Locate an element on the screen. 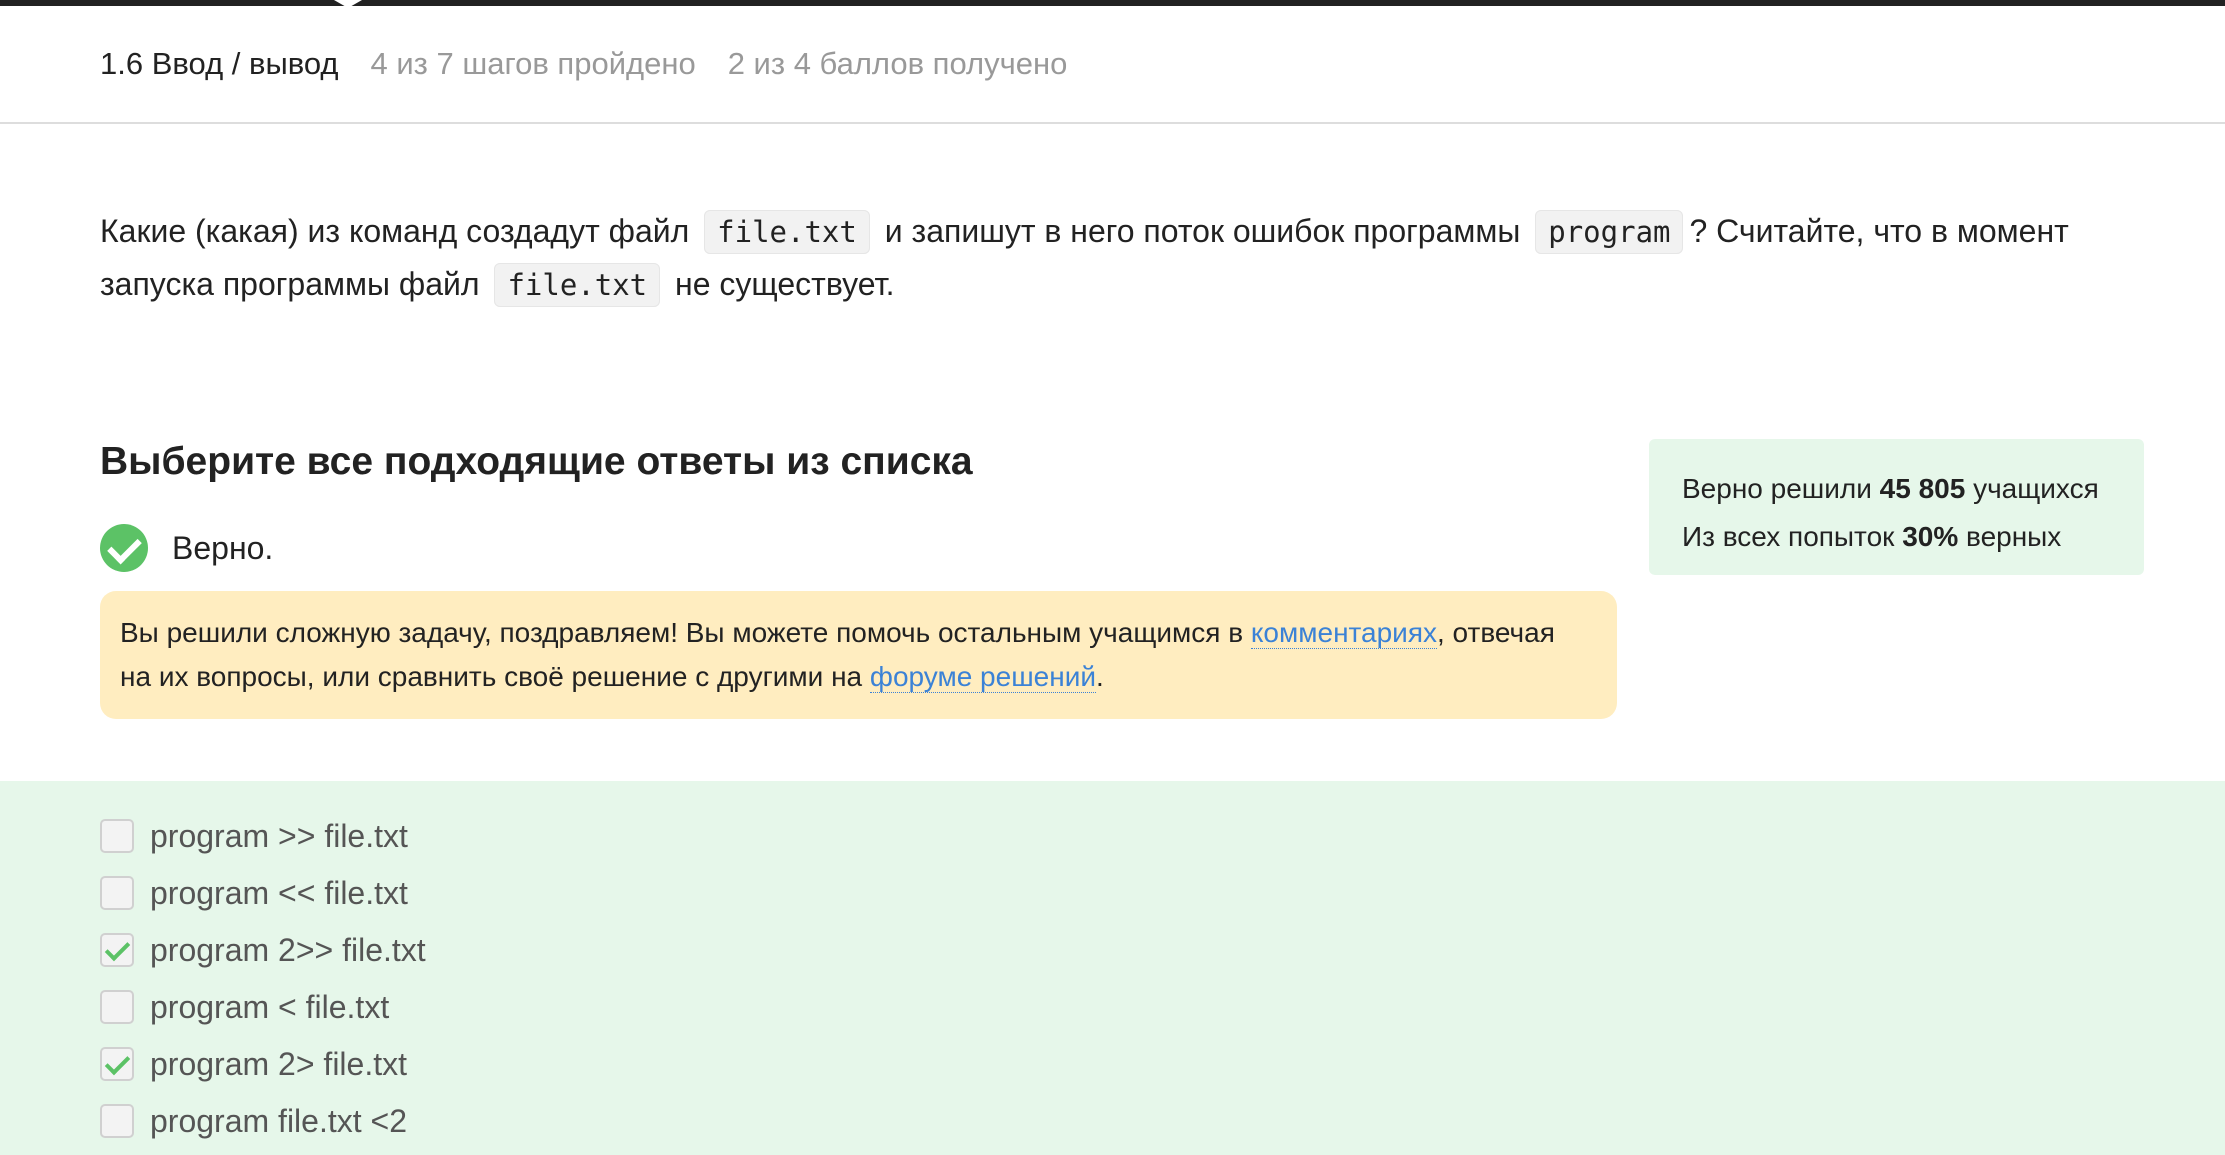 The height and width of the screenshot is (1155, 2225). answer-option: program 2> file.txt is located at coordinates (253, 1064).